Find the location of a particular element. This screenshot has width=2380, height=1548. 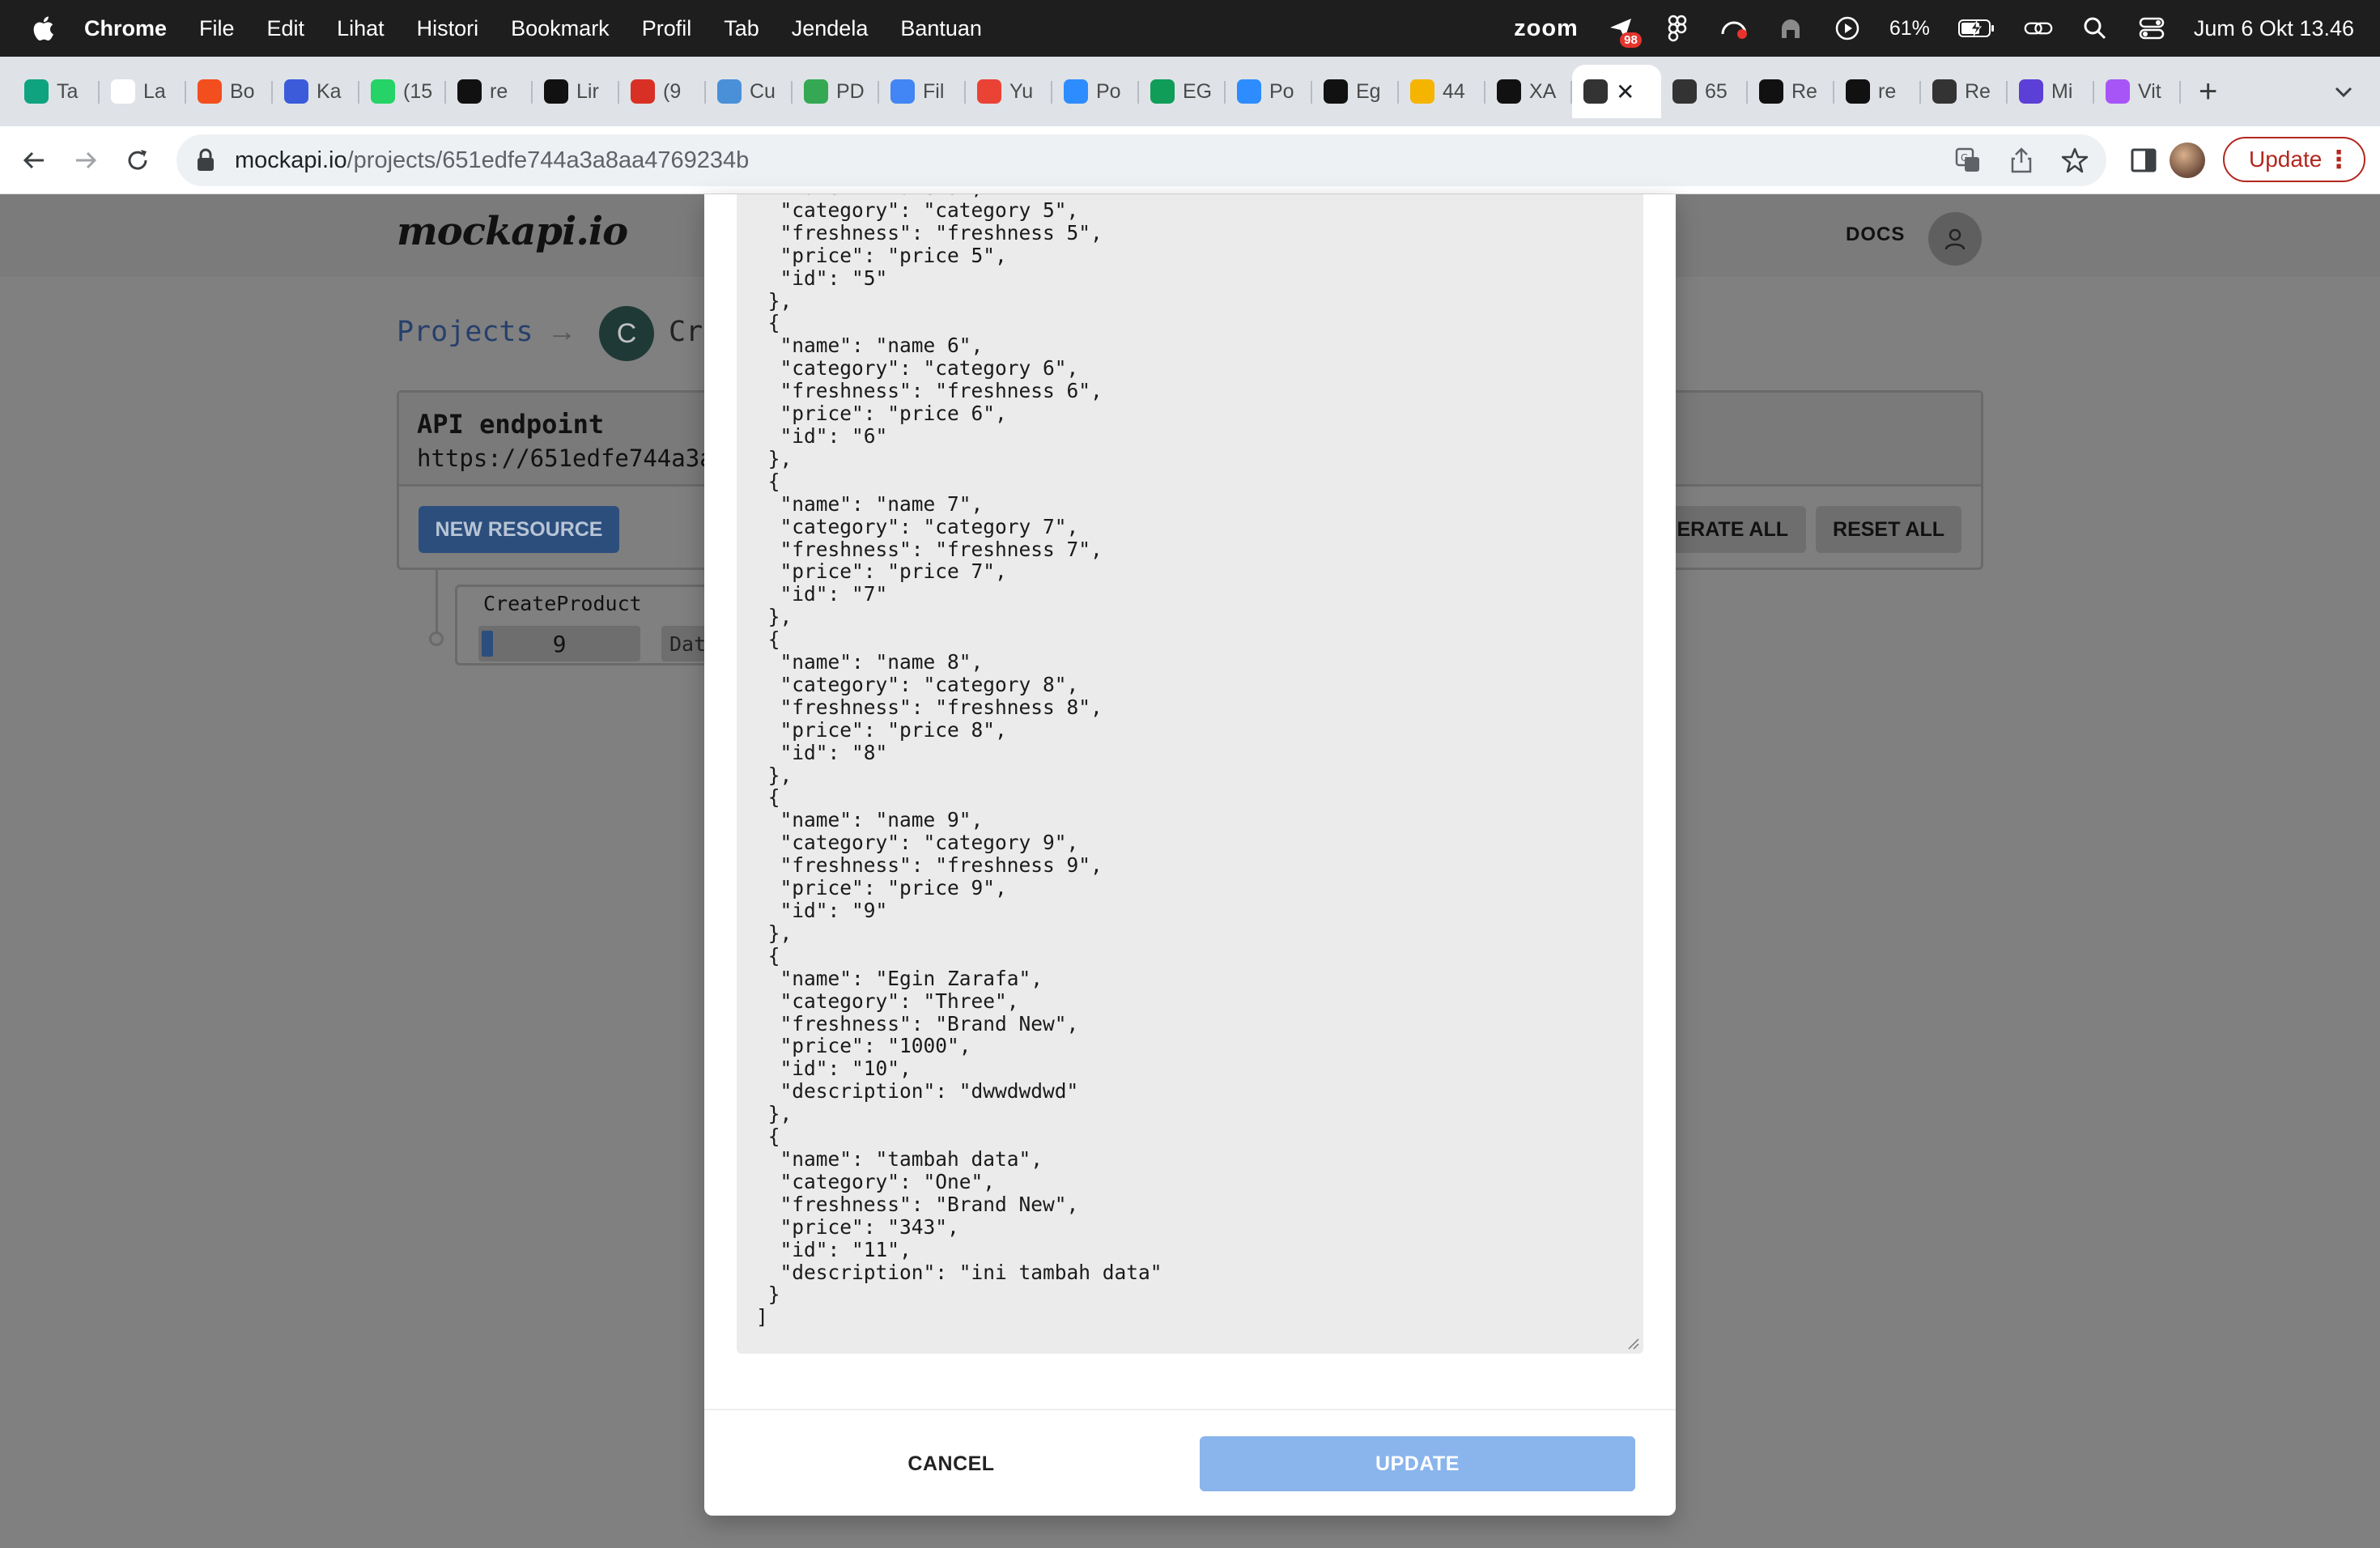

tab-title: 65 is located at coordinates (1716, 91).